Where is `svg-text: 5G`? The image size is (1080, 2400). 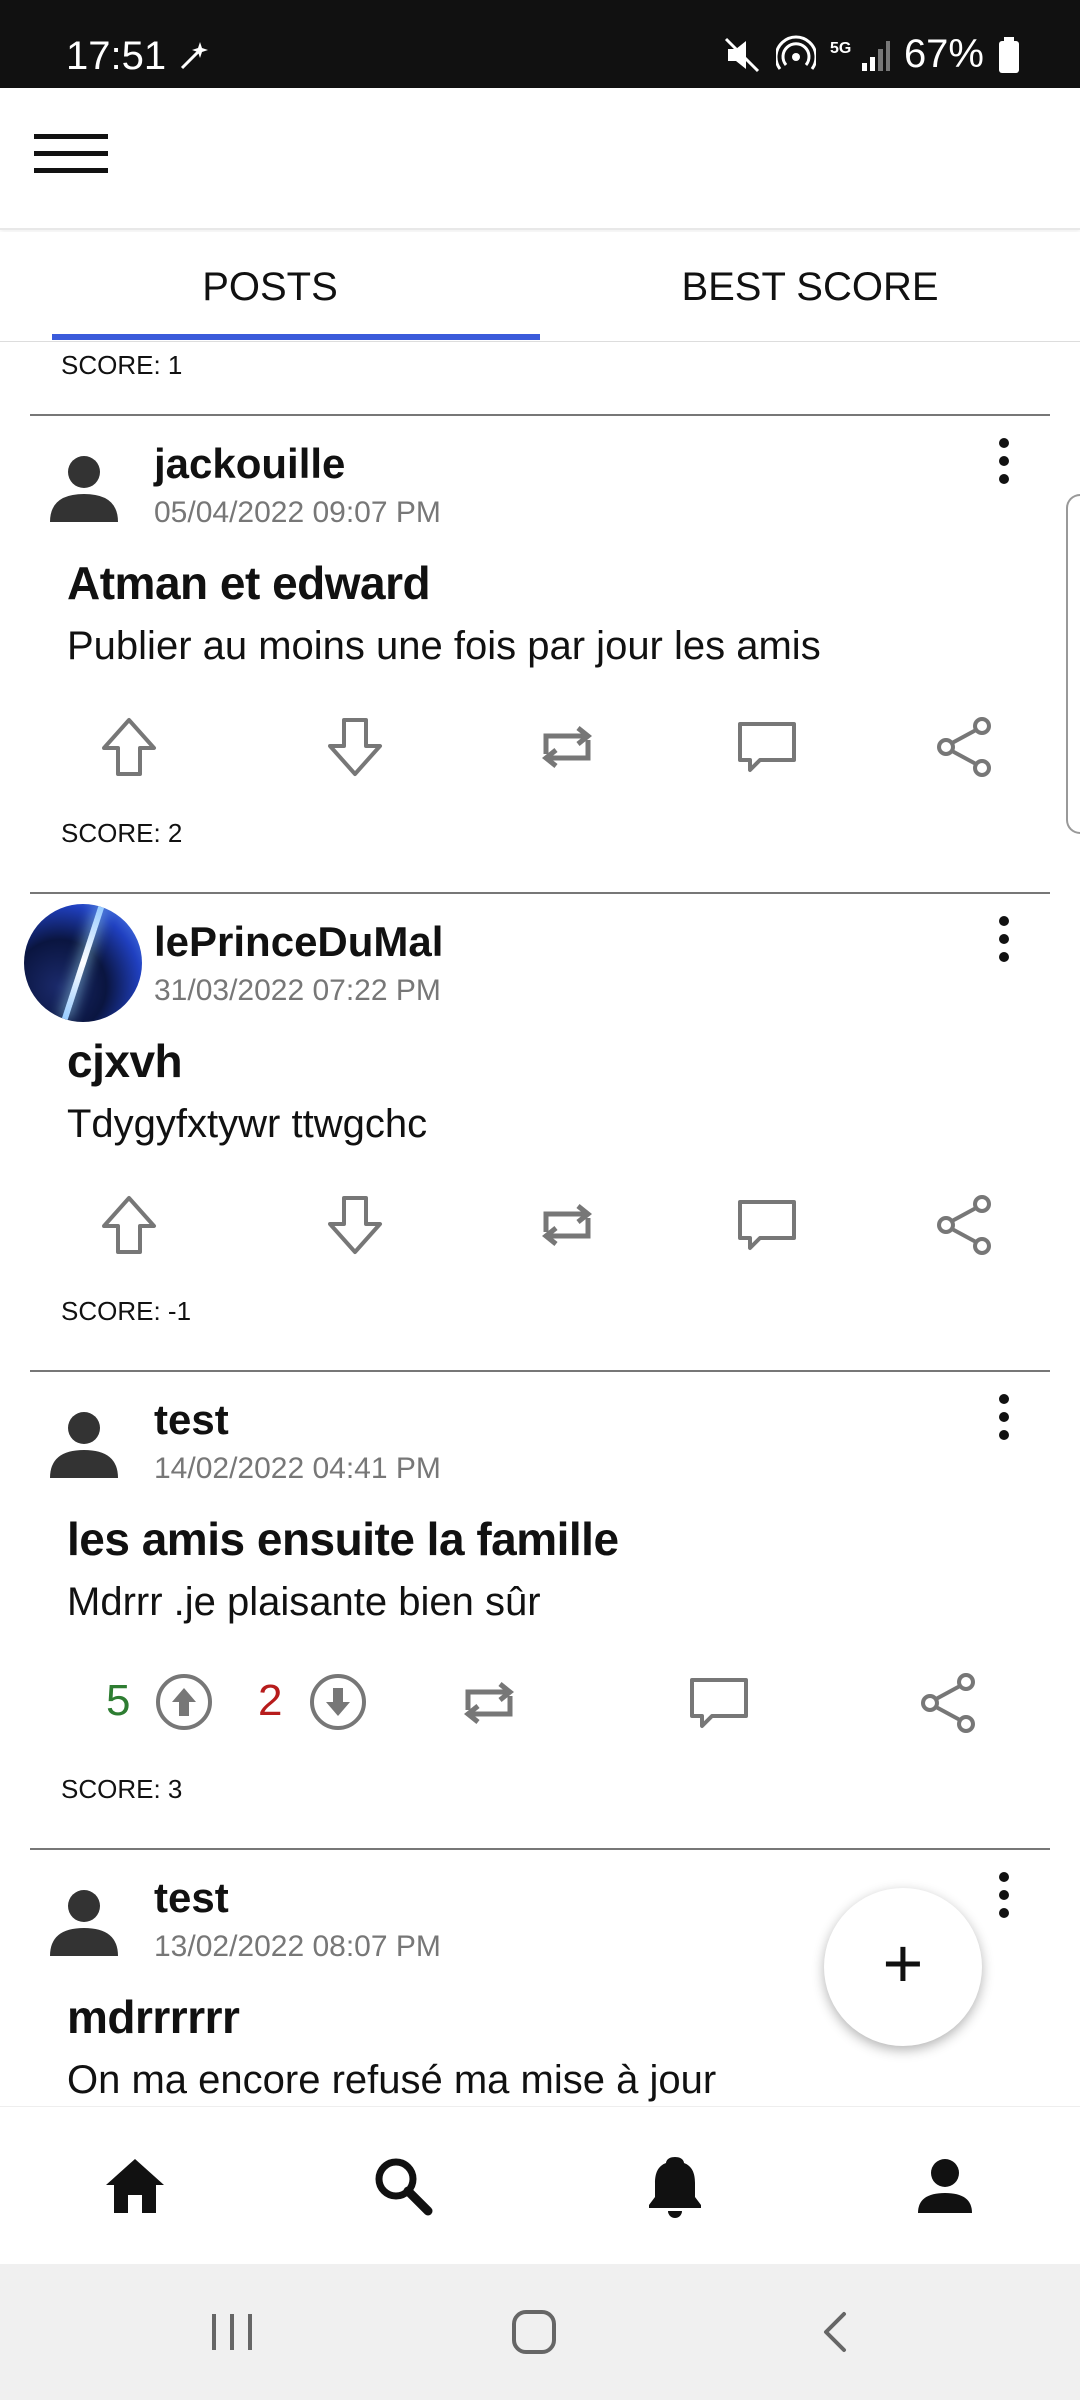 svg-text: 5G is located at coordinates (840, 48).